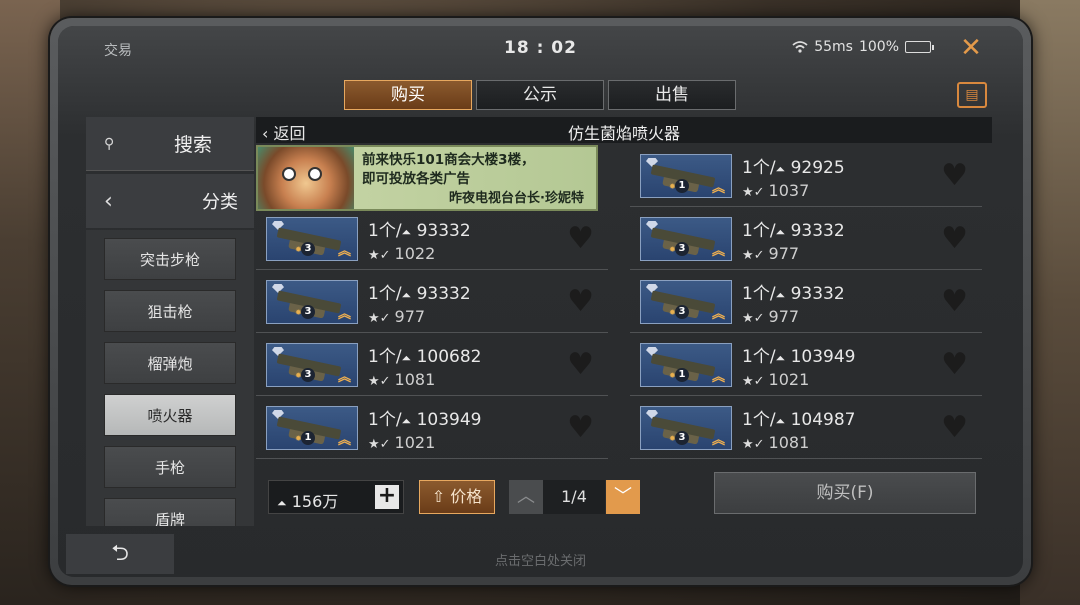 The height and width of the screenshot is (605, 1080). What do you see at coordinates (170, 363) in the screenshot?
I see `category-grenade-launcher: 榴弹炮` at bounding box center [170, 363].